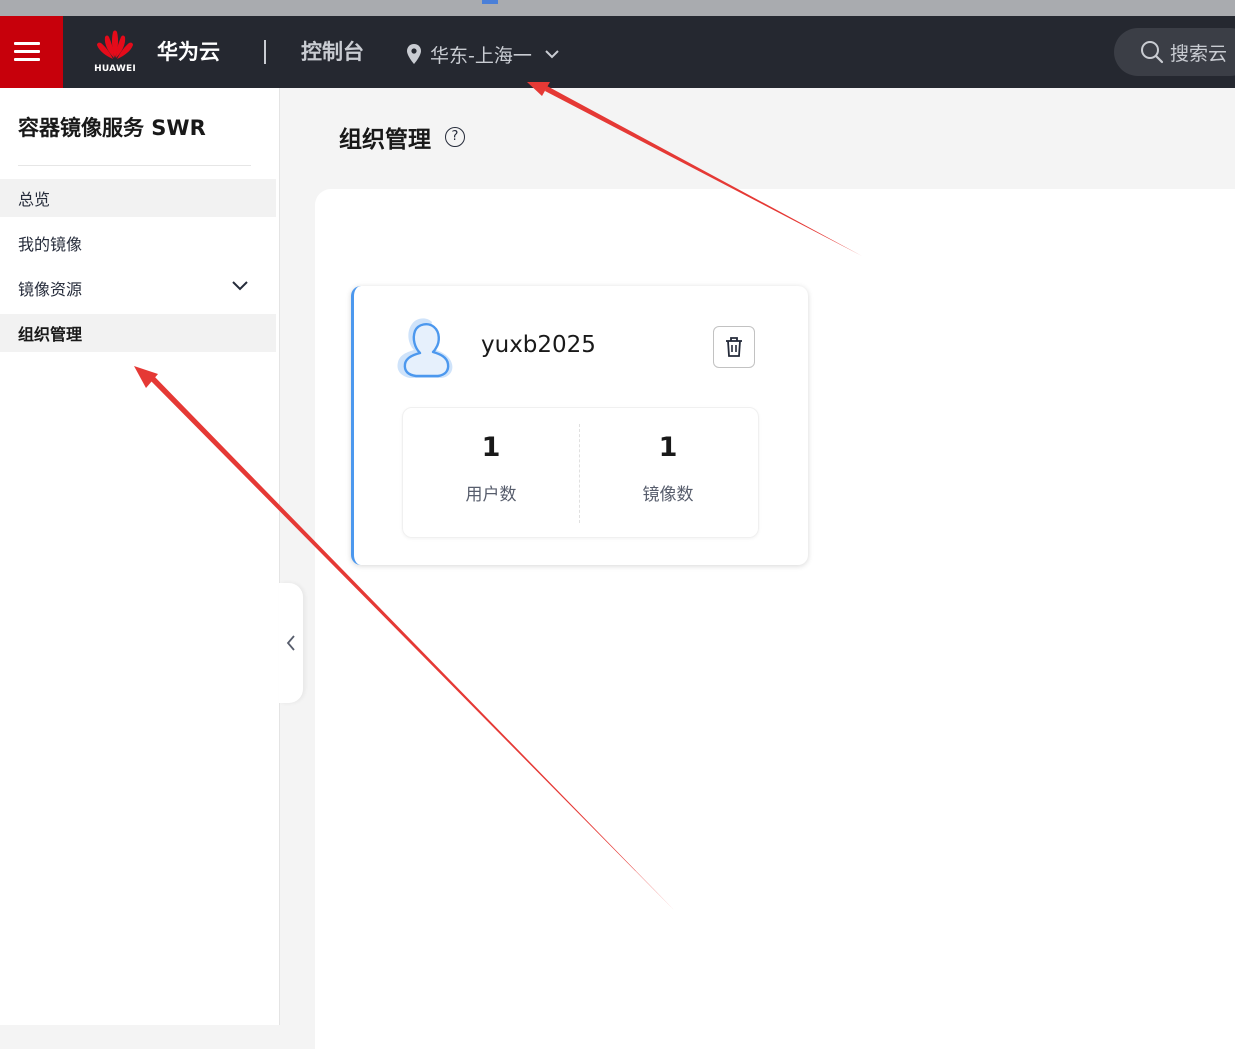  Describe the element at coordinates (668, 495) in the screenshot. I see `images-label: 镜像数` at that location.